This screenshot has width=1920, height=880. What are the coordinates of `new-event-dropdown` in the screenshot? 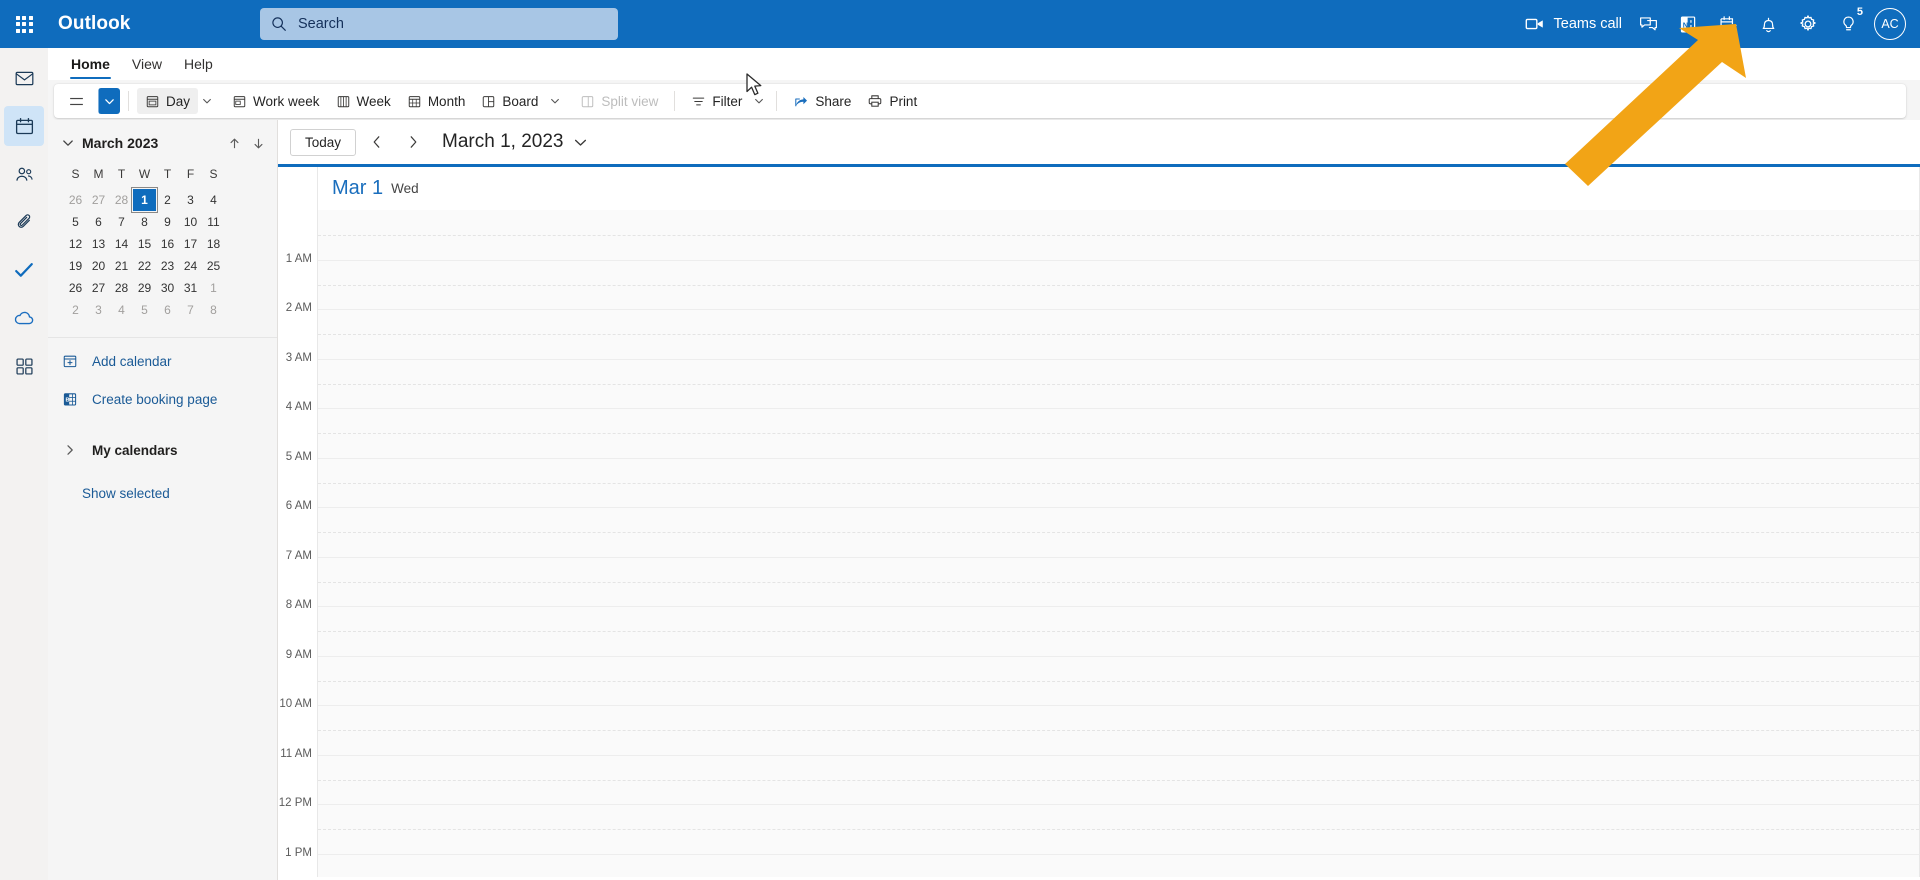 It's located at (109, 101).